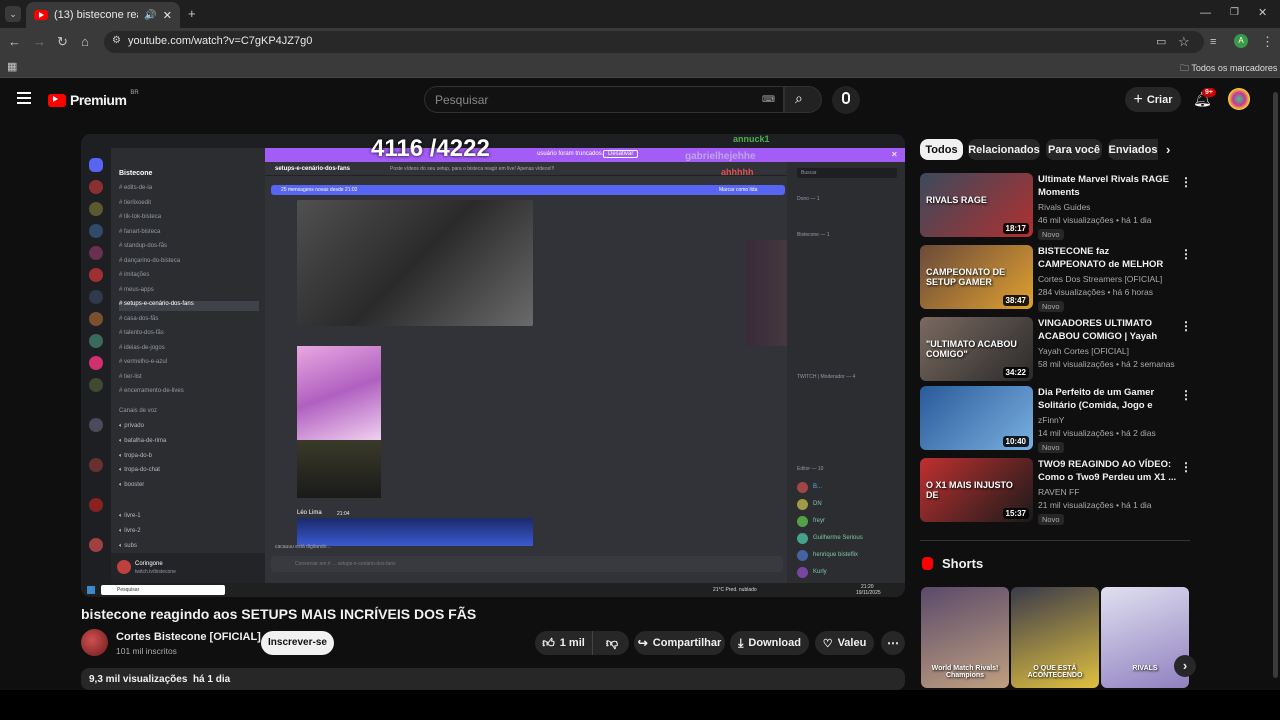 This screenshot has width=1280, height=720. I want to click on account-avatar, so click(1239, 99).